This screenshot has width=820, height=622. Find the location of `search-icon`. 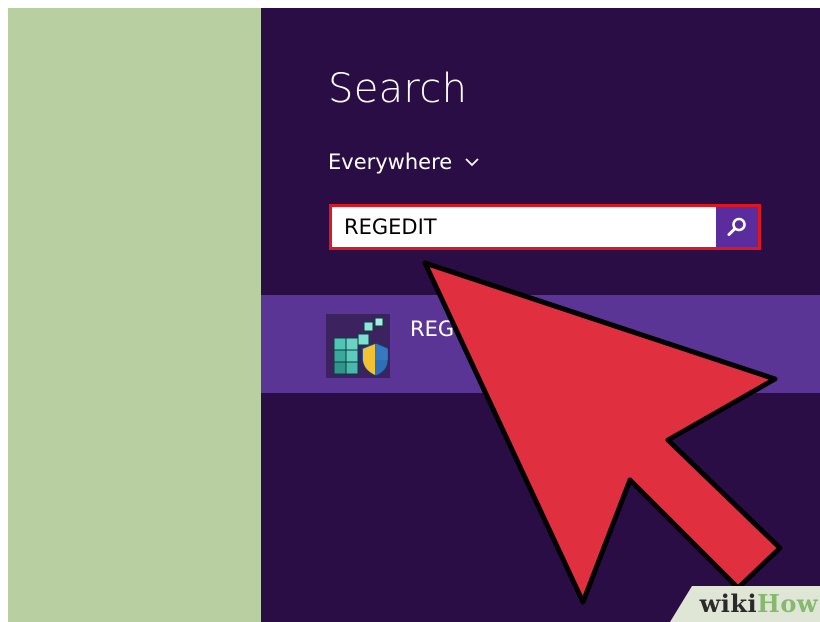

search-icon is located at coordinates (736, 226).